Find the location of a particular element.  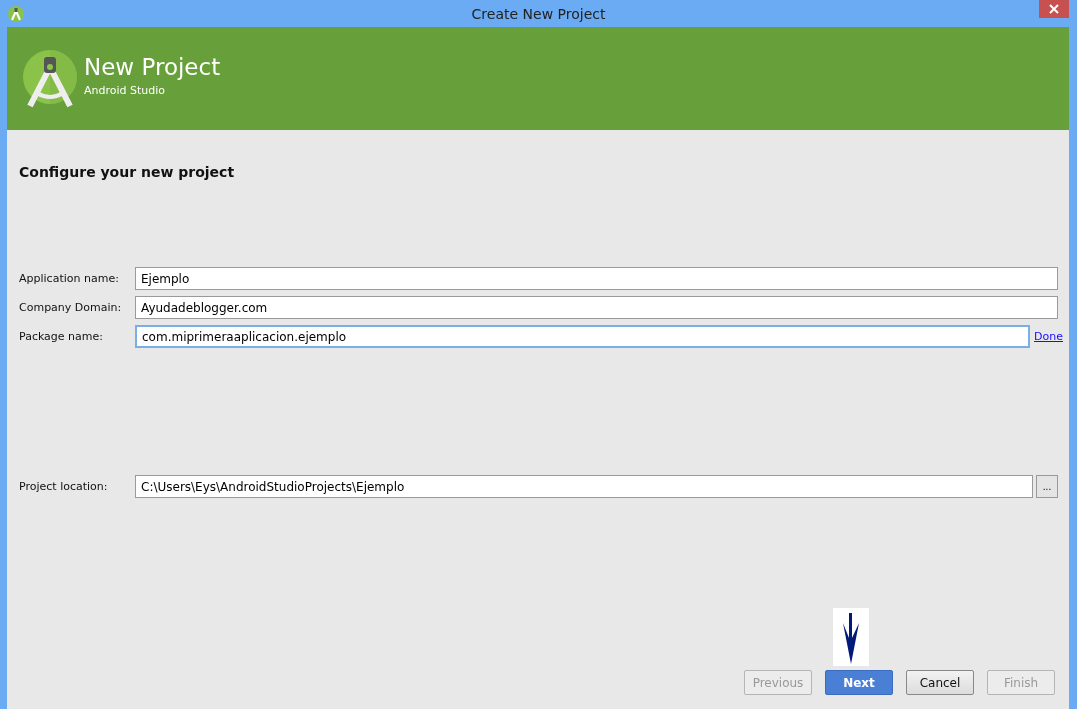

header-title: New Project is located at coordinates (152, 67).